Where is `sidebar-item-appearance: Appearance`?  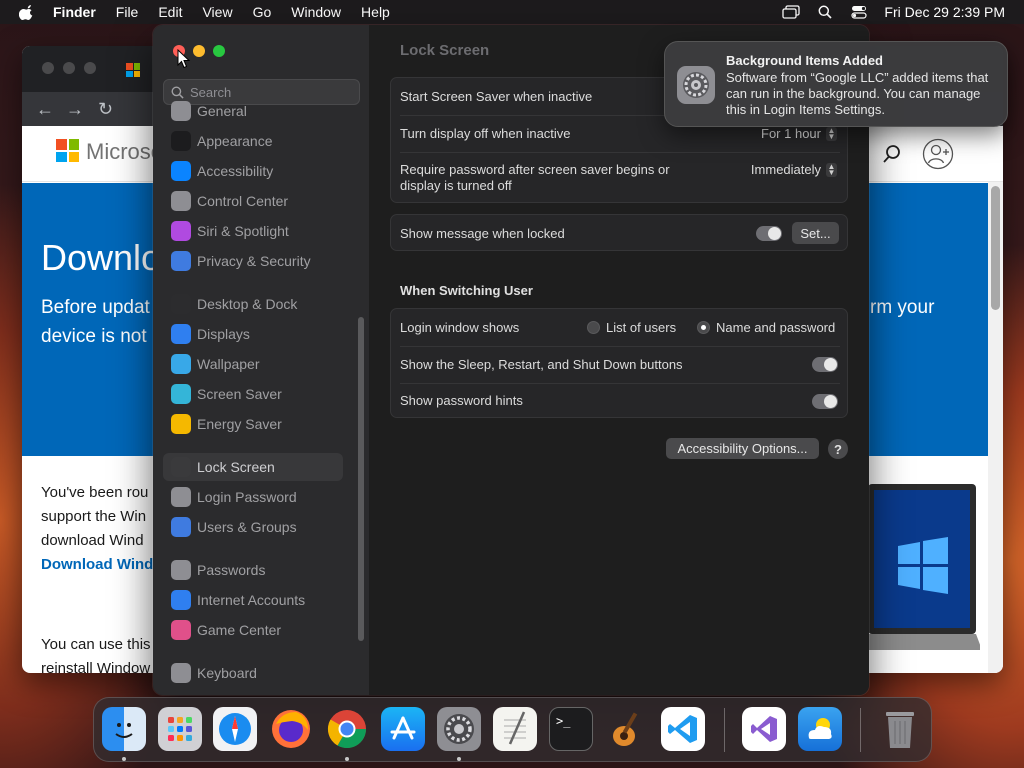
sidebar-item-appearance: Appearance is located at coordinates (253, 141).